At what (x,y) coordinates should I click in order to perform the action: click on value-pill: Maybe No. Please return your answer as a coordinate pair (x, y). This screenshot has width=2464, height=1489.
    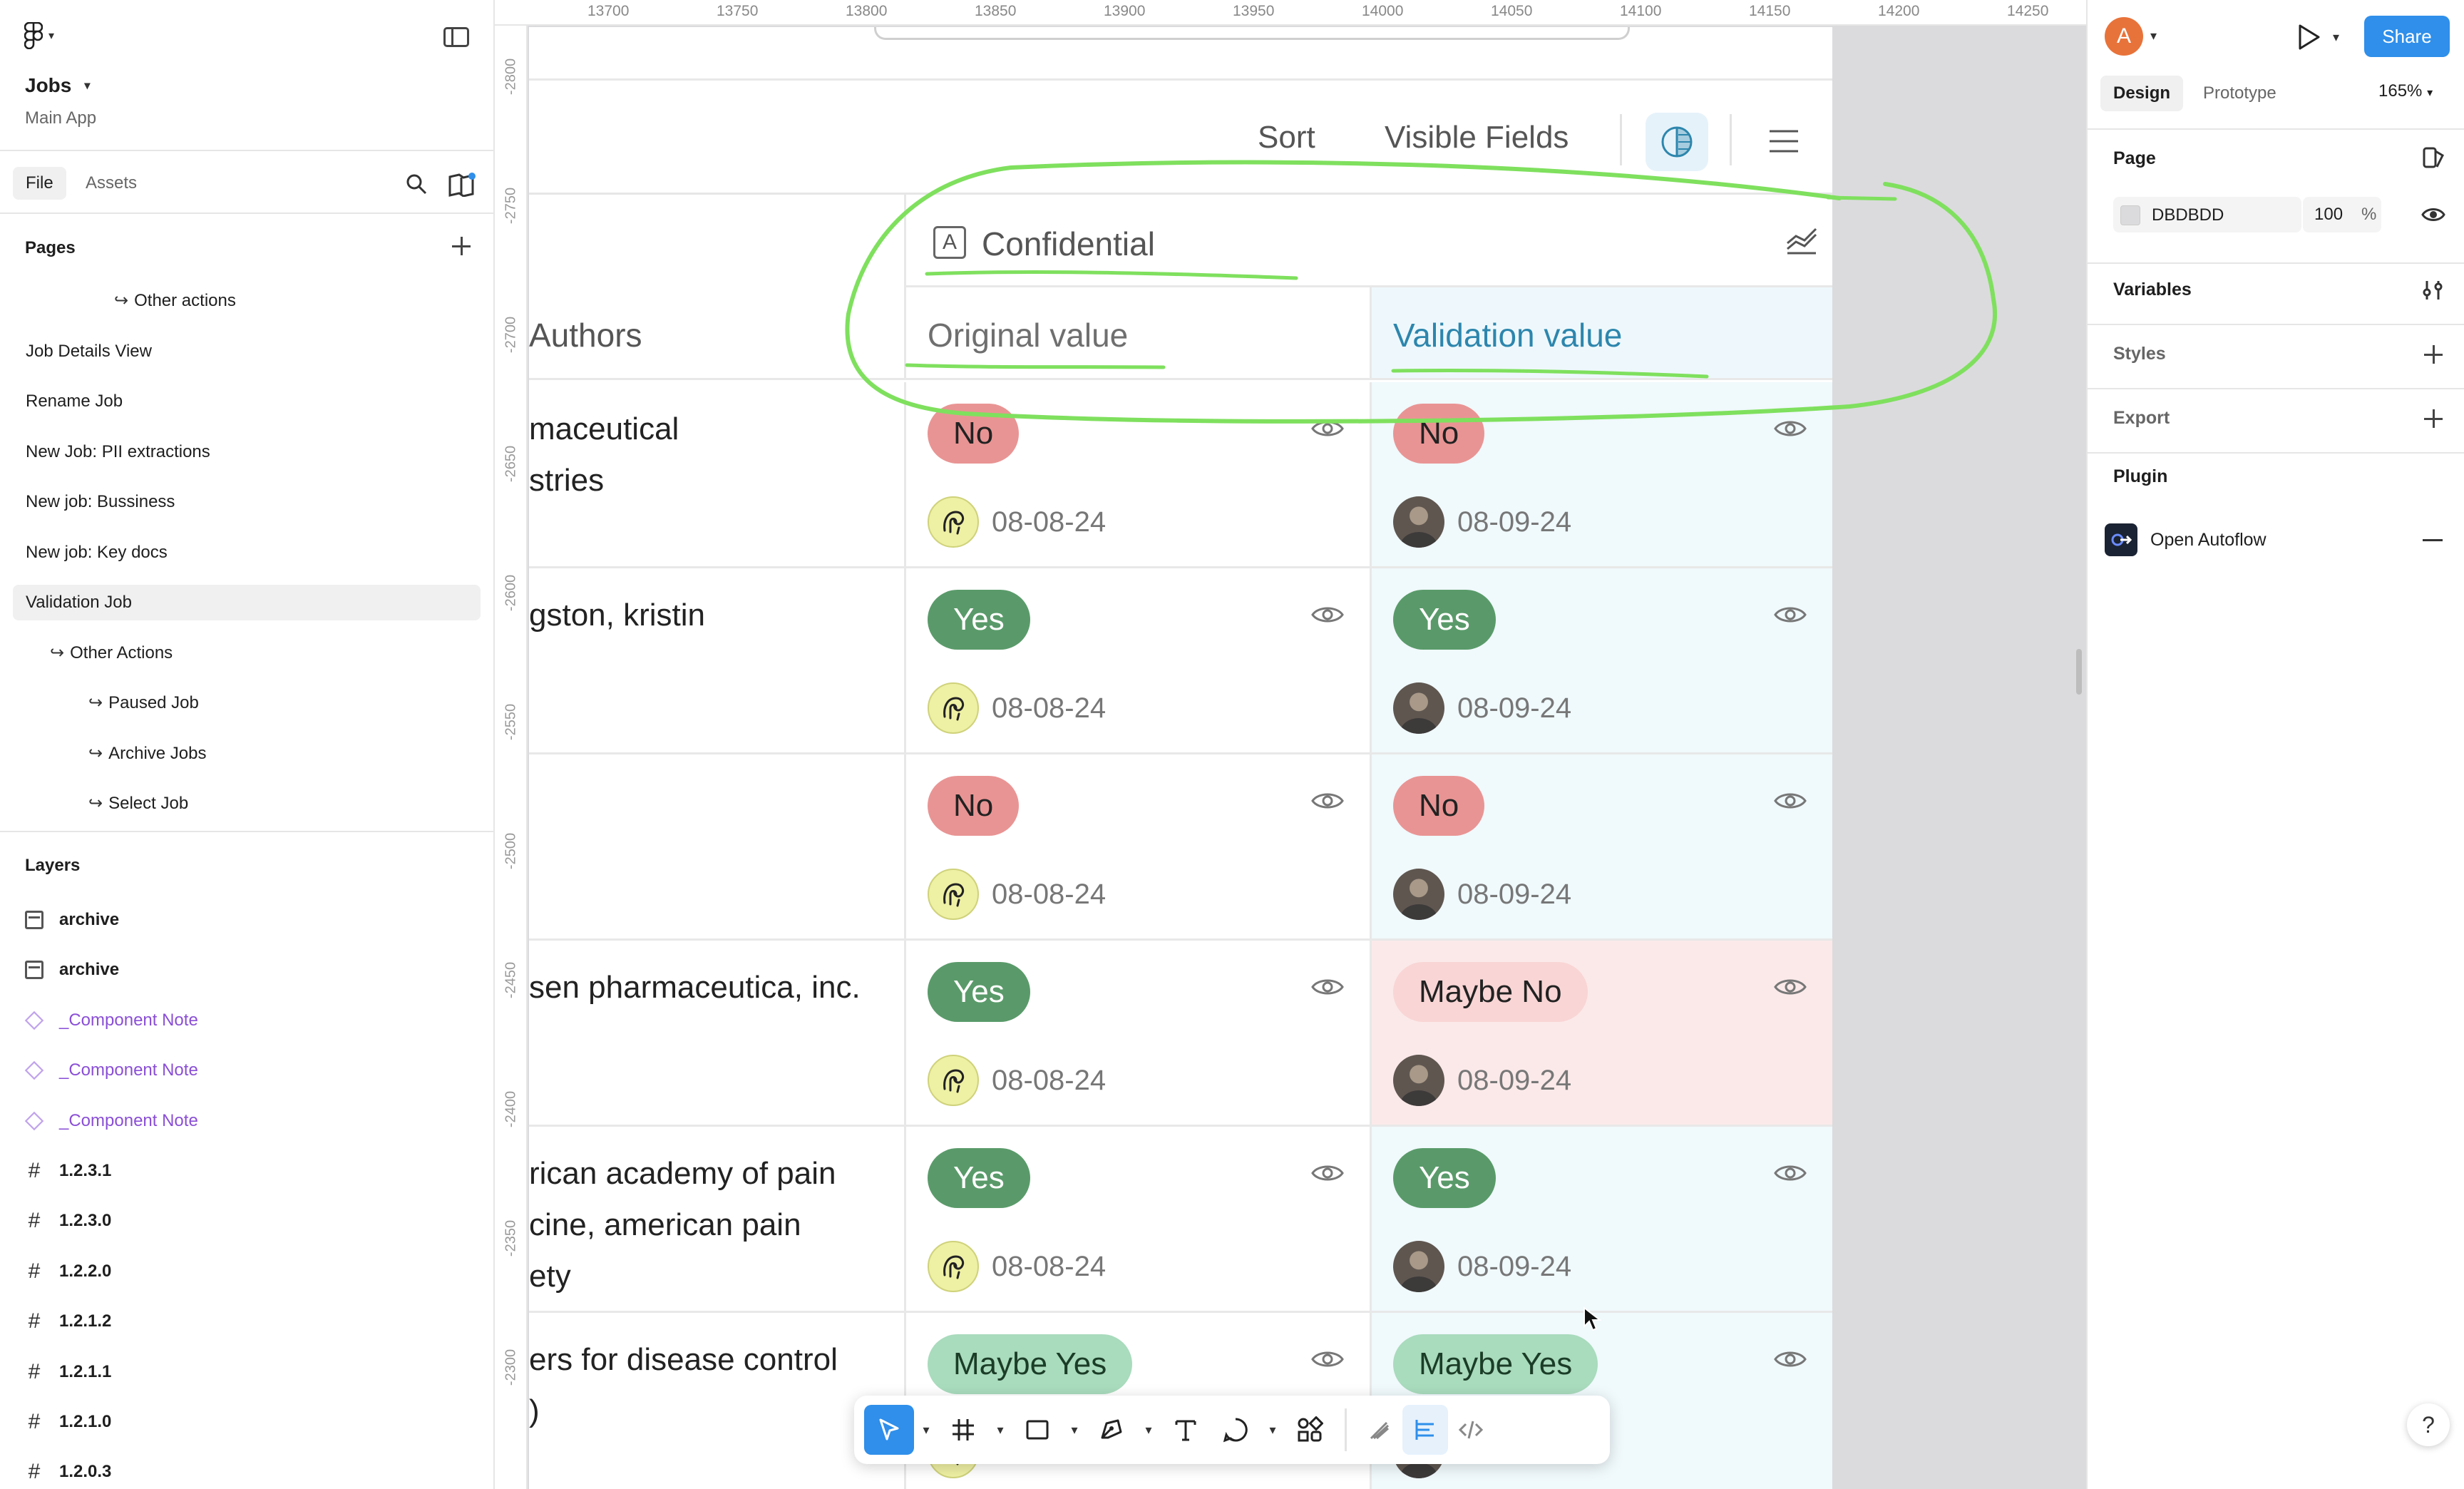
    Looking at the image, I should click on (1490, 992).